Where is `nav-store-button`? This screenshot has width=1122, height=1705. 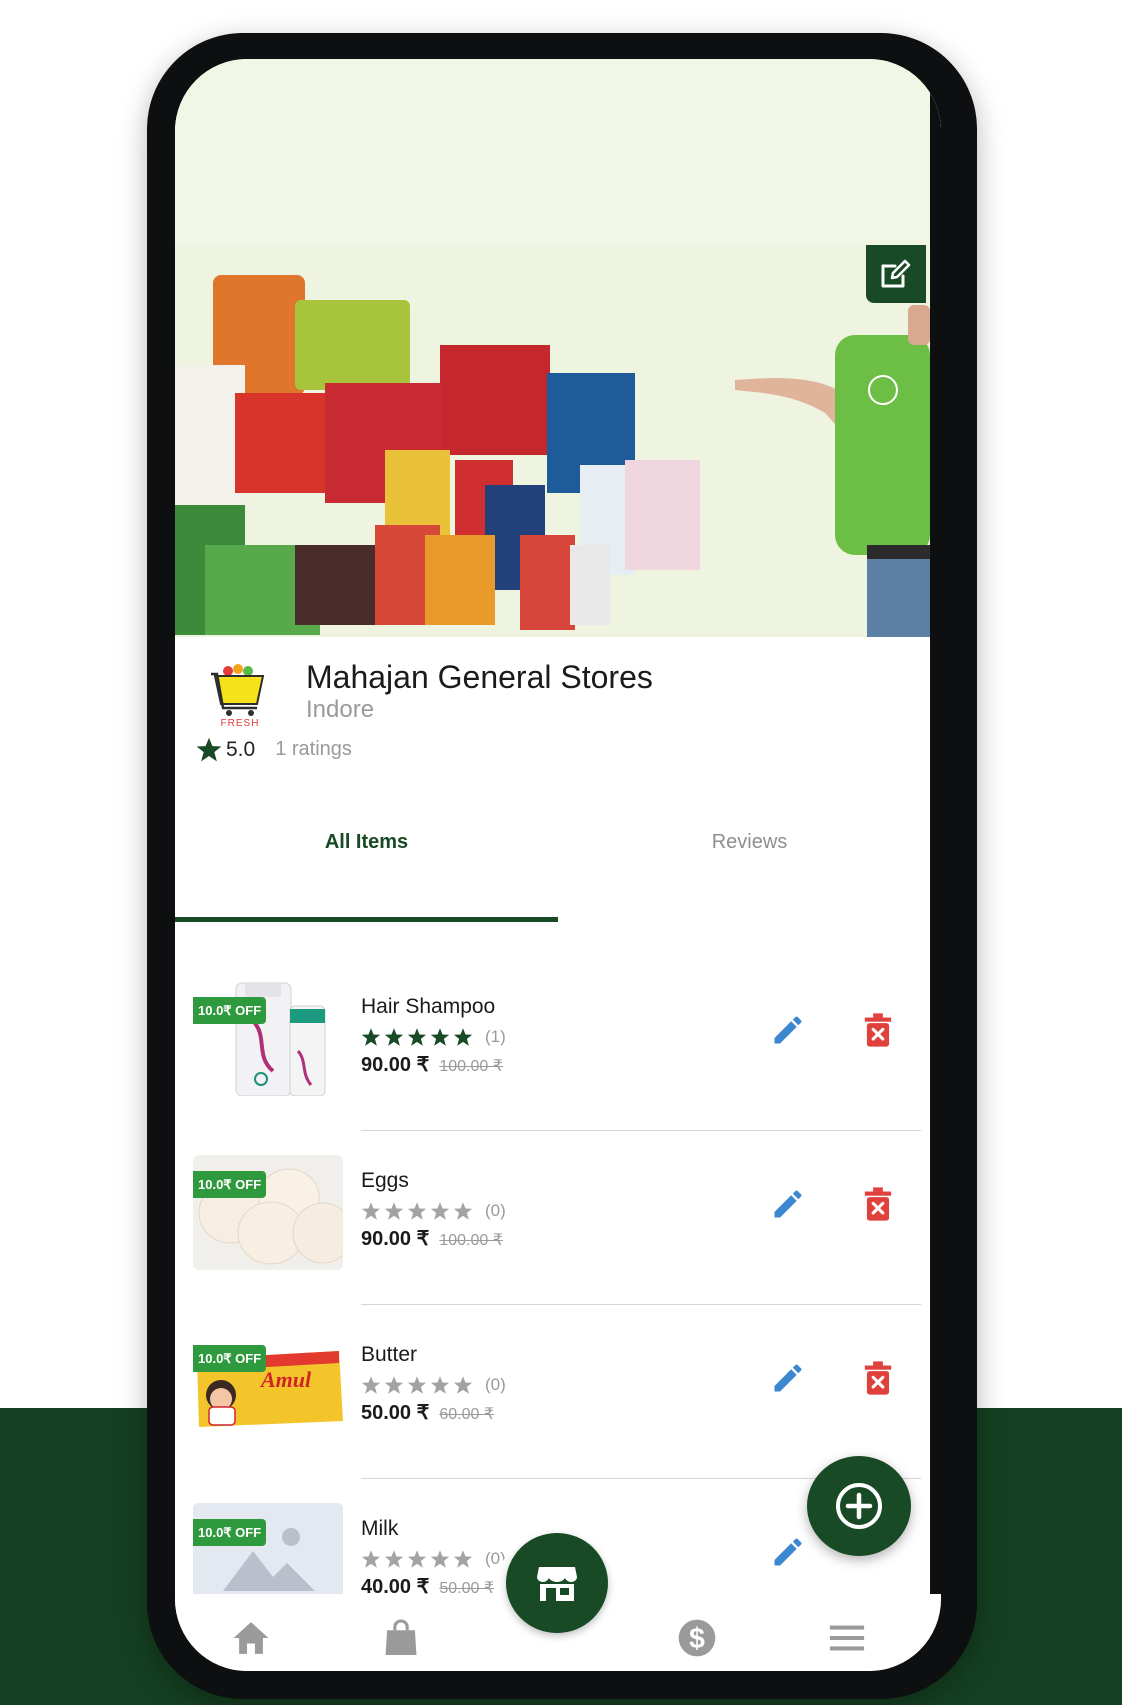
nav-store-button is located at coordinates (557, 1583).